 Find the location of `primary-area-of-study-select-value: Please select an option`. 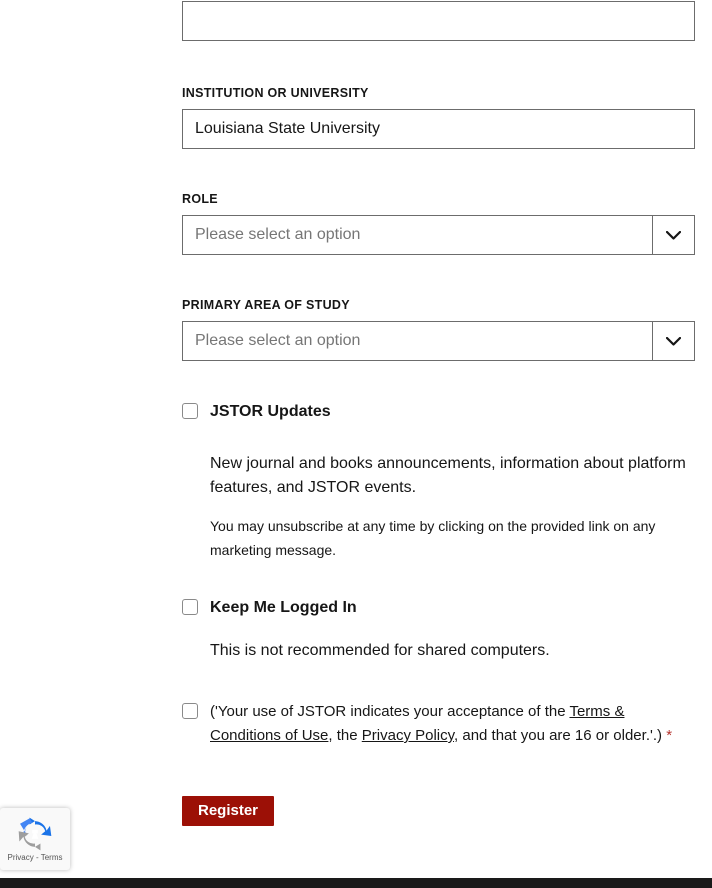

primary-area-of-study-select-value: Please select an option is located at coordinates (417, 341).